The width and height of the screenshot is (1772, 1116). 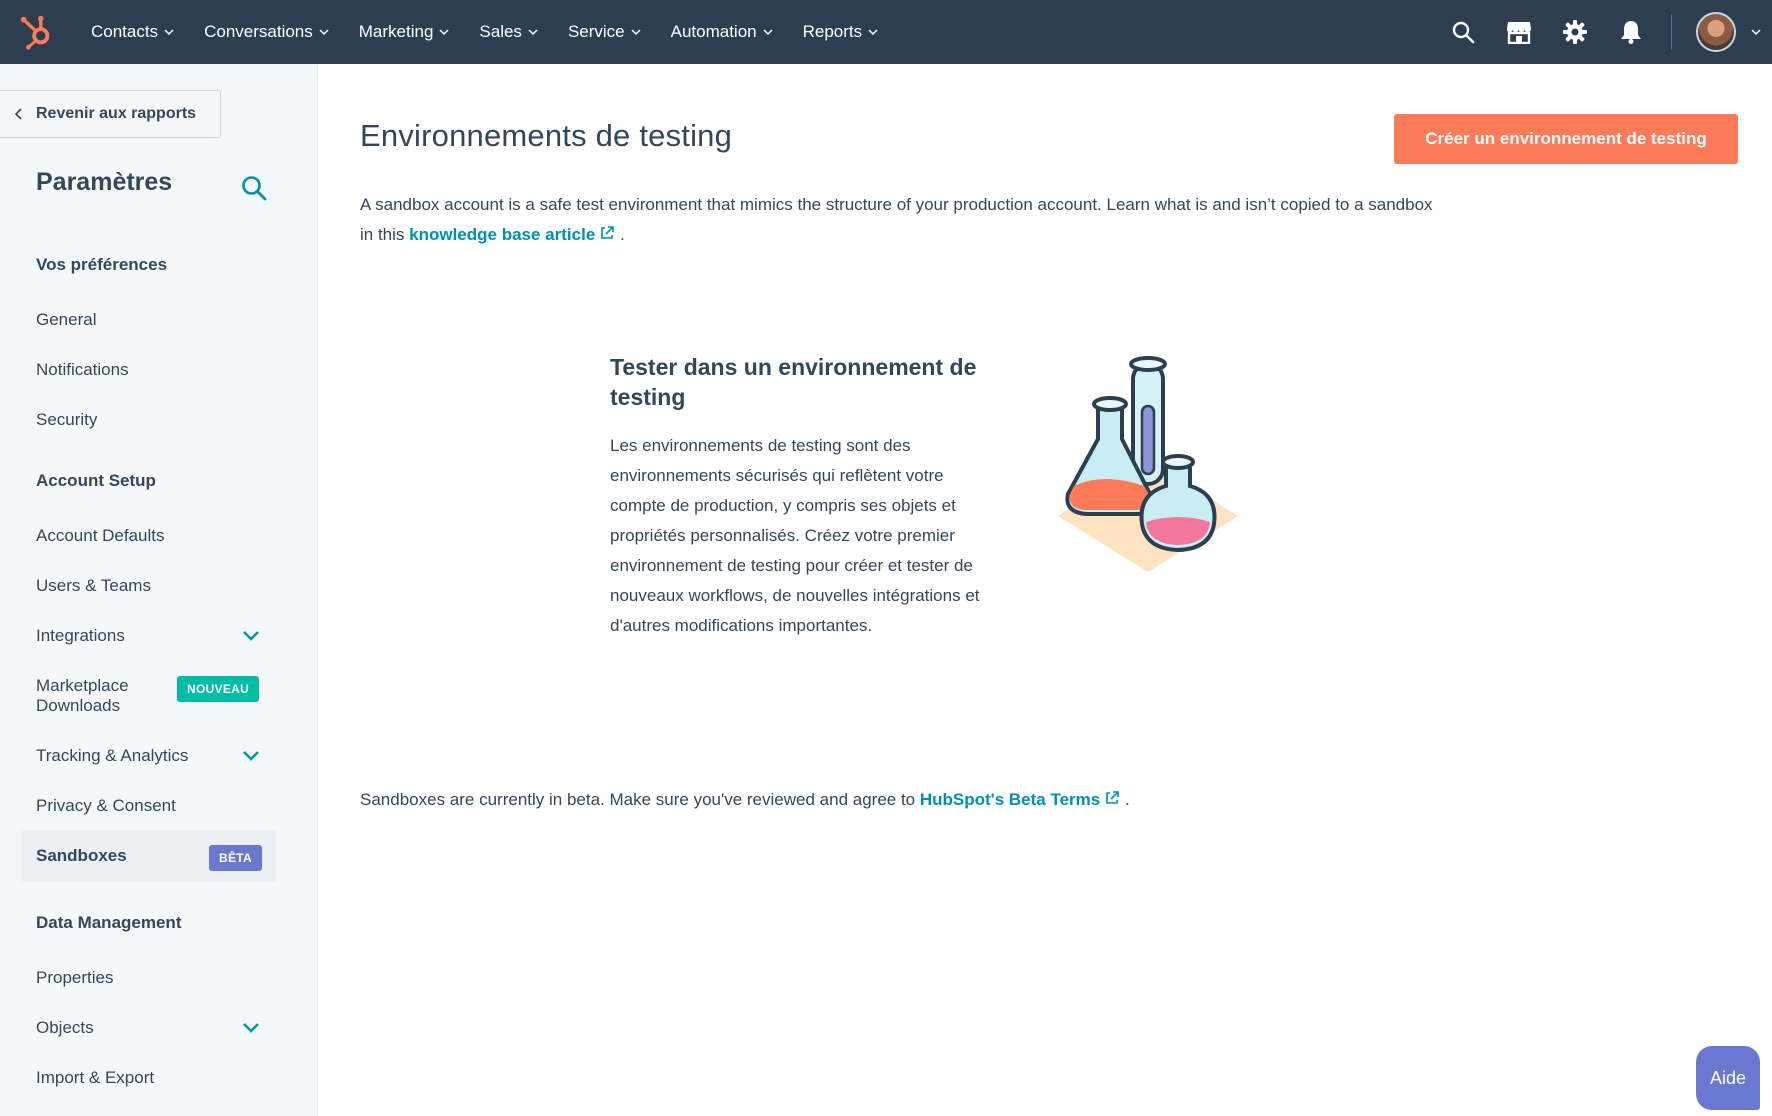 I want to click on page-title: Environnements de testing, so click(x=546, y=135).